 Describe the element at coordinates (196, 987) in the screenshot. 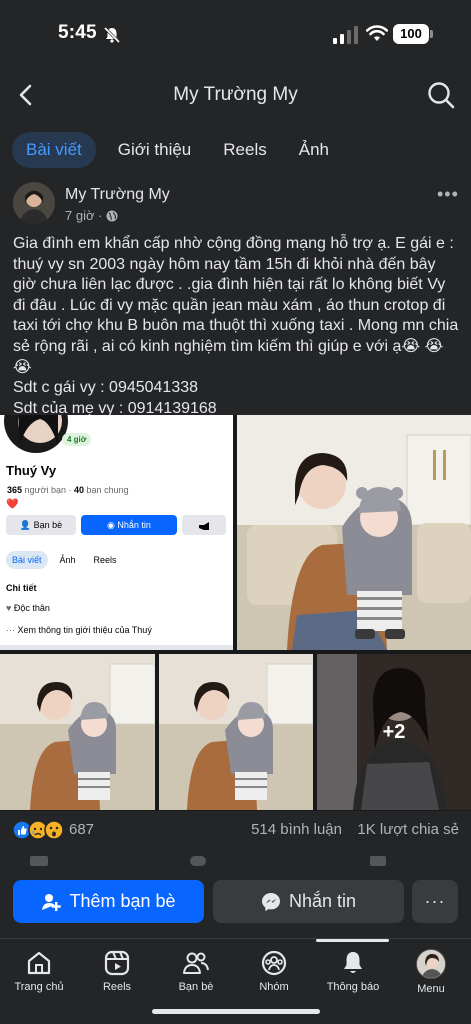

I see `nav-friends-label: Bạn bè` at that location.